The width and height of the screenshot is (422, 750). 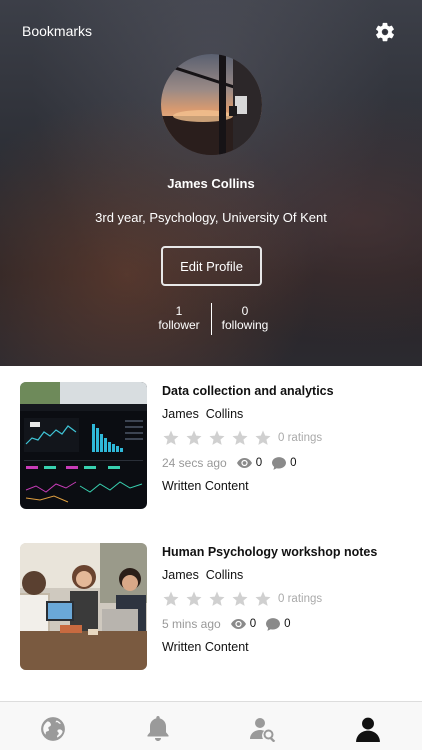 I want to click on following-stat: 0 following, so click(x=245, y=318).